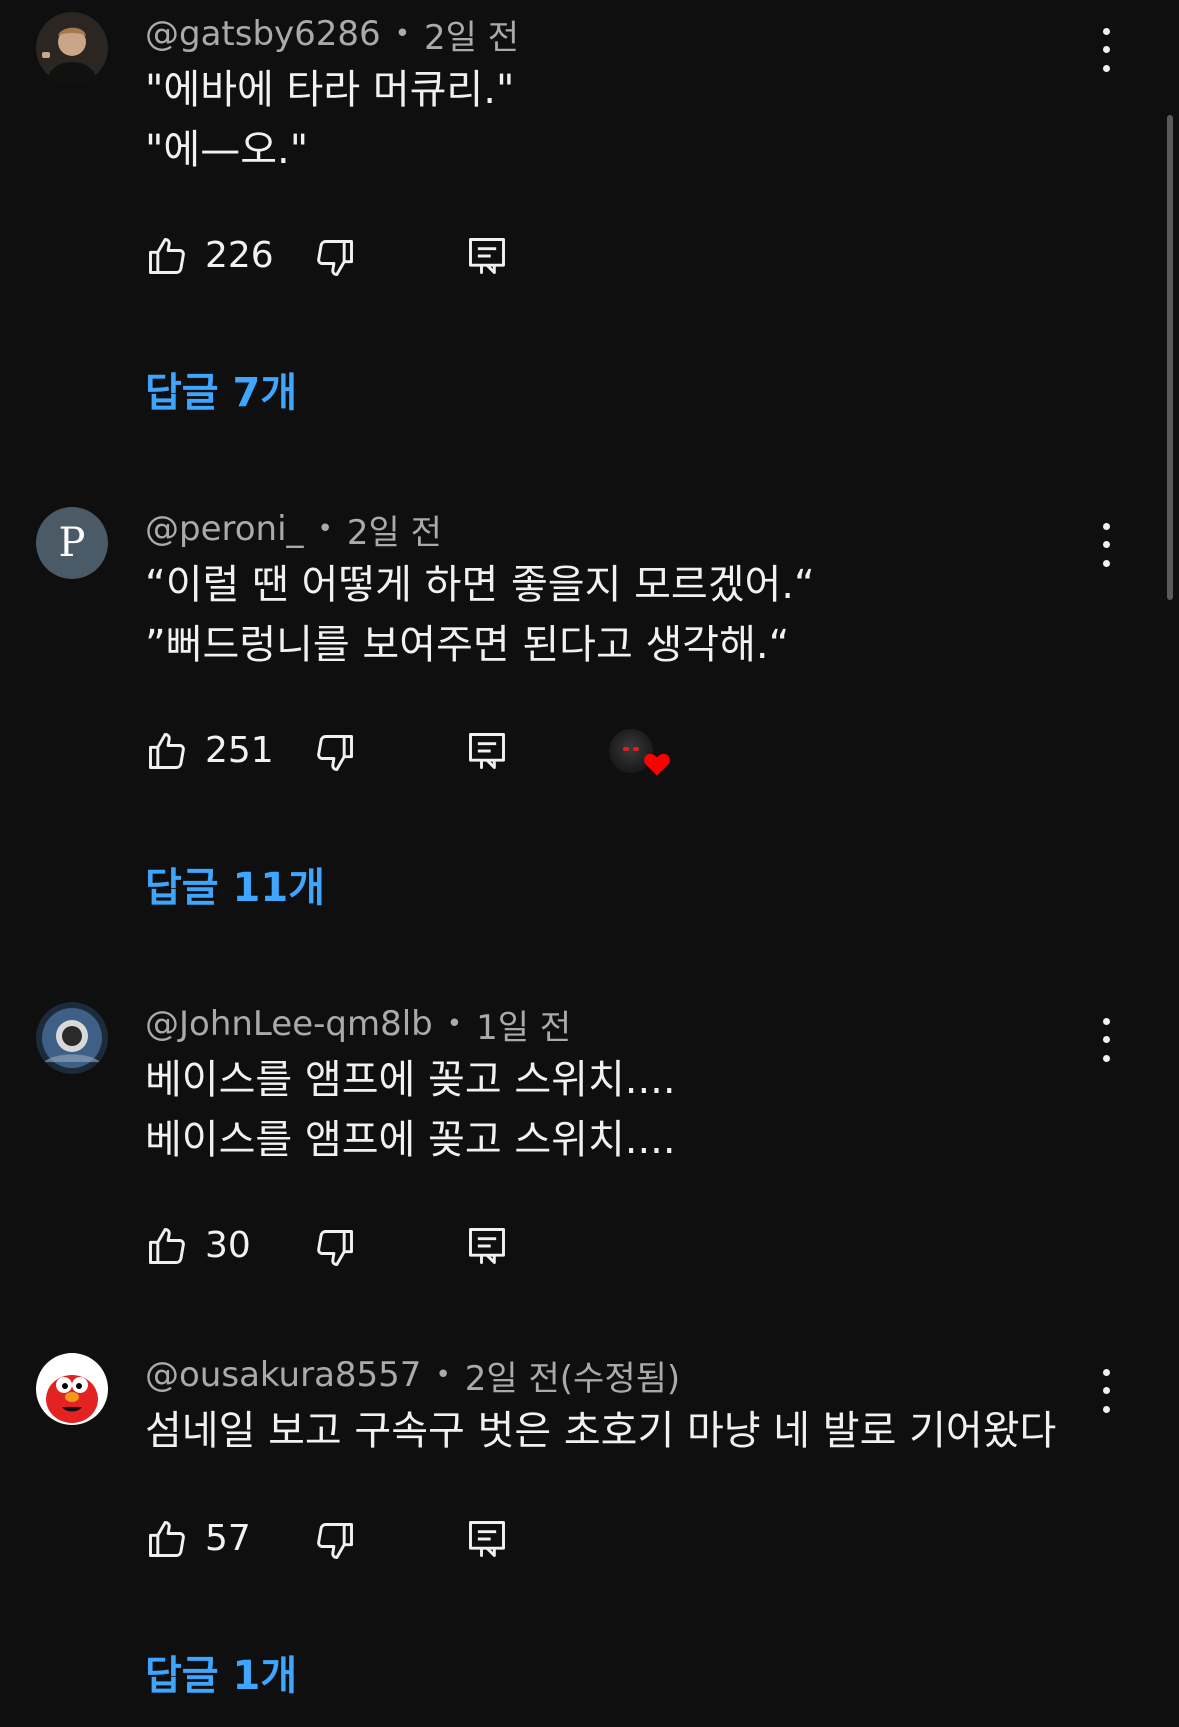 This screenshot has width=1179, height=1727. What do you see at coordinates (1170, 357) in the screenshot?
I see `scrollbar` at bounding box center [1170, 357].